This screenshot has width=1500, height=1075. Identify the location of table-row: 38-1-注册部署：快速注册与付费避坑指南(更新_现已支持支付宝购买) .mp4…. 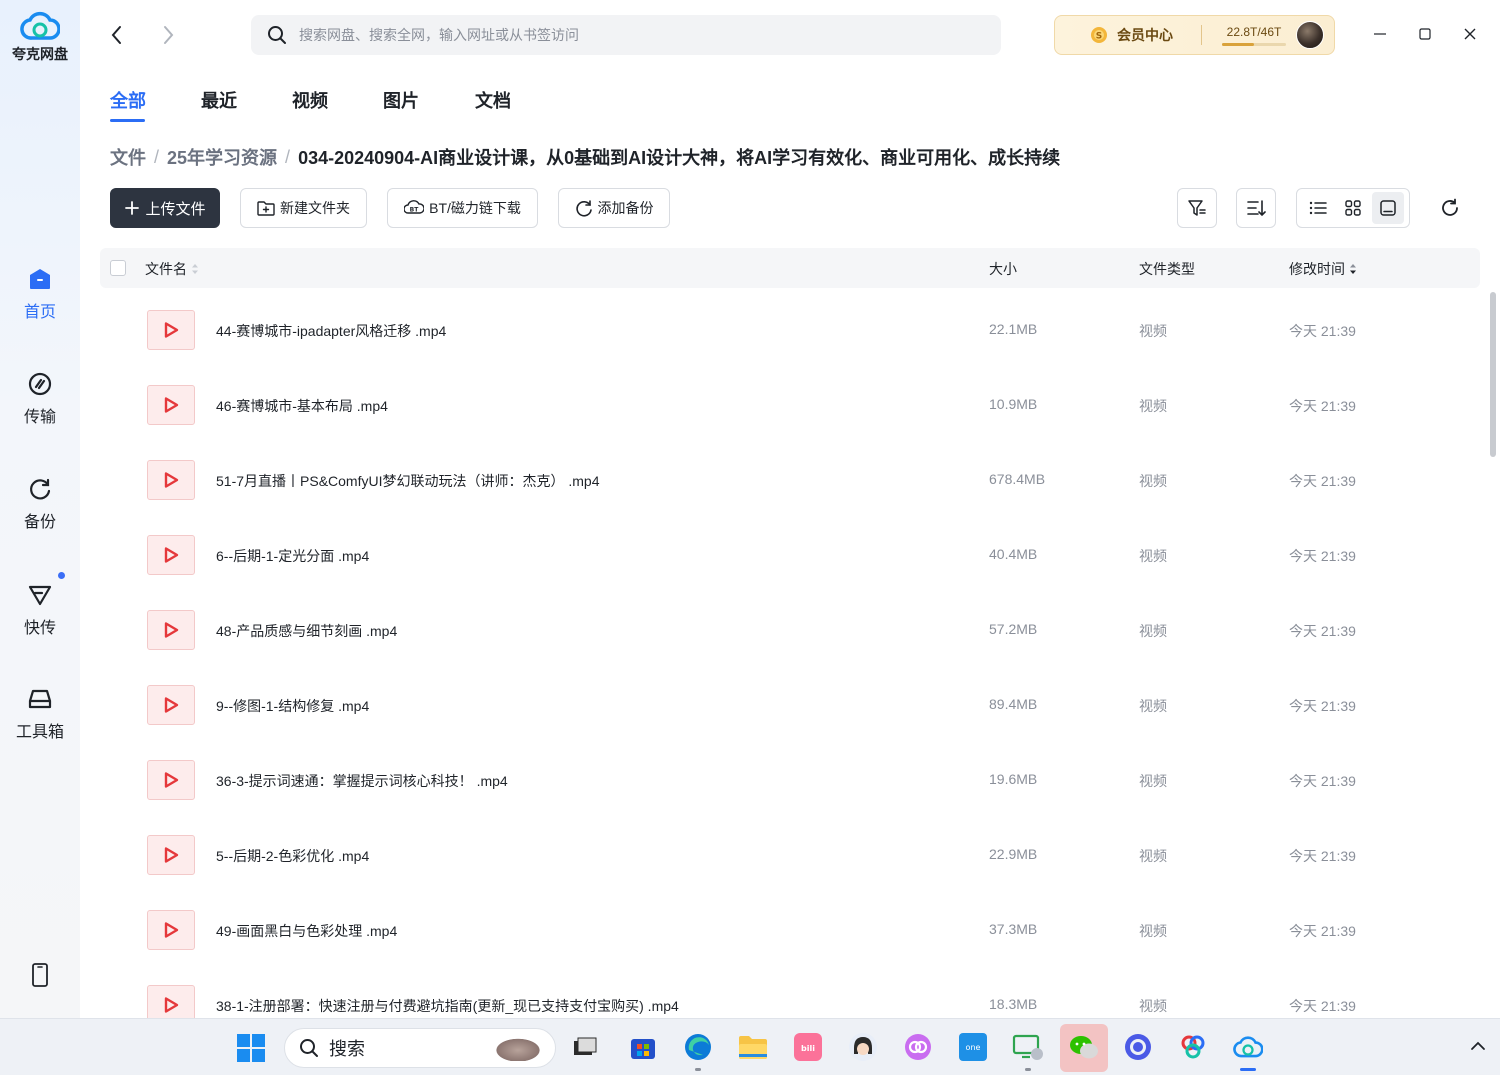
(790, 992).